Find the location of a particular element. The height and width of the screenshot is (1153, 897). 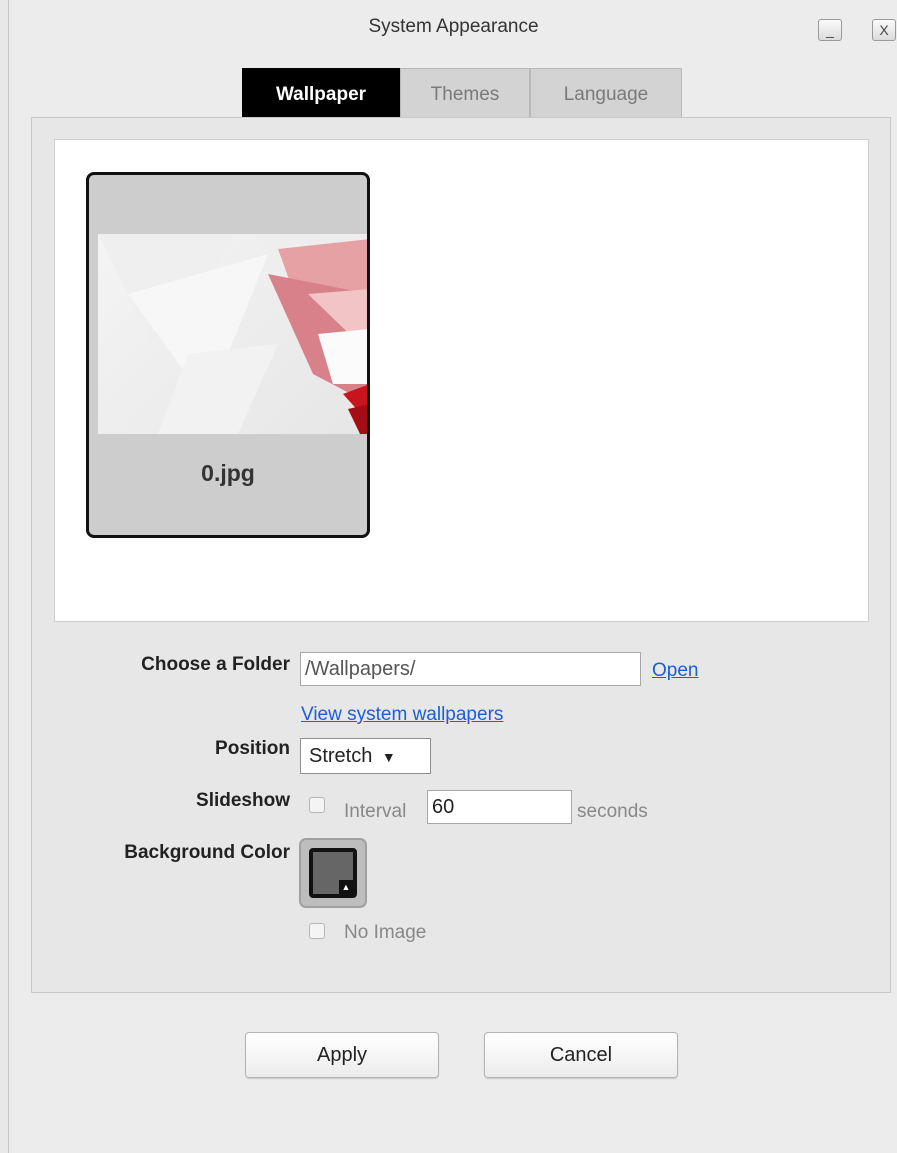

open-folder-link: Open is located at coordinates (675, 671).